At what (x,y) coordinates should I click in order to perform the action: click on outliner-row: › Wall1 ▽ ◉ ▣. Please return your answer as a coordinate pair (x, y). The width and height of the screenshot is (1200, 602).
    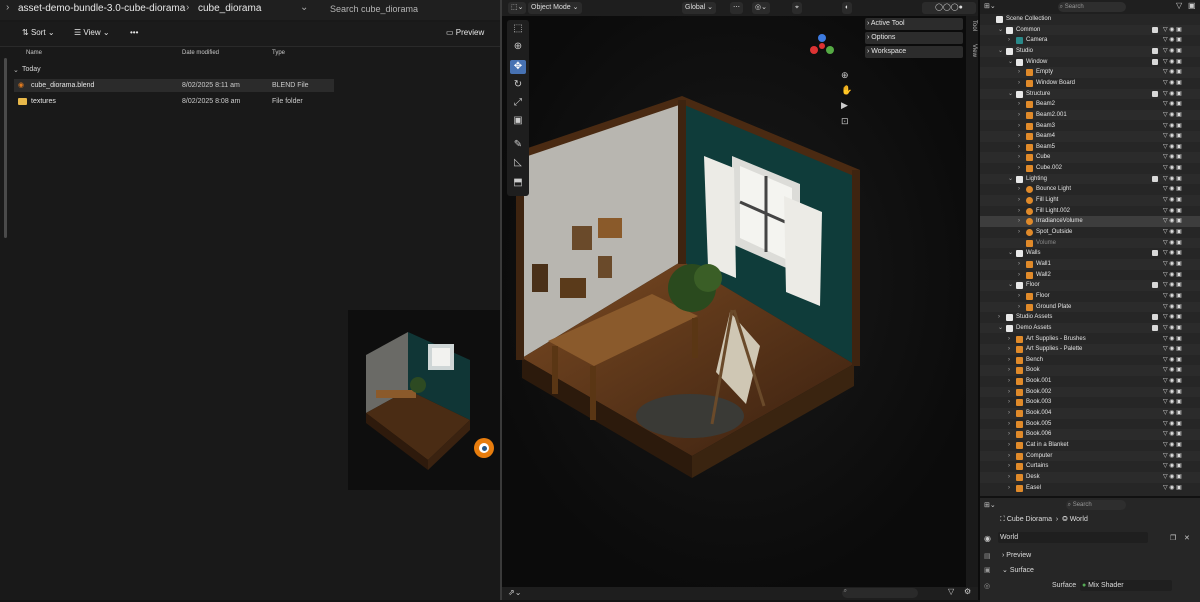
    Looking at the image, I should click on (1090, 264).